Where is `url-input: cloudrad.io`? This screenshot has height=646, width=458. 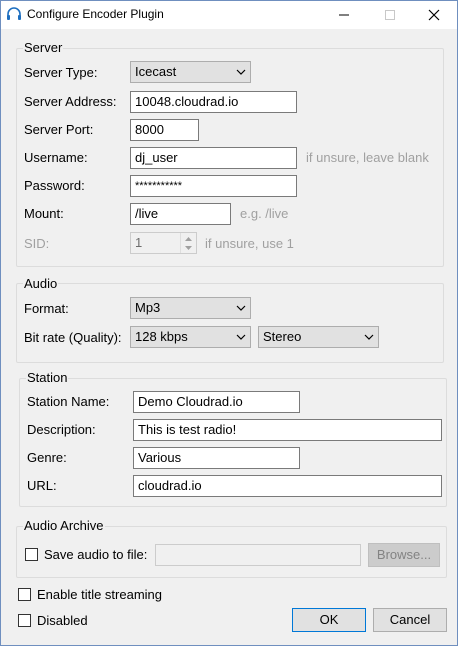 url-input: cloudrad.io is located at coordinates (287, 486).